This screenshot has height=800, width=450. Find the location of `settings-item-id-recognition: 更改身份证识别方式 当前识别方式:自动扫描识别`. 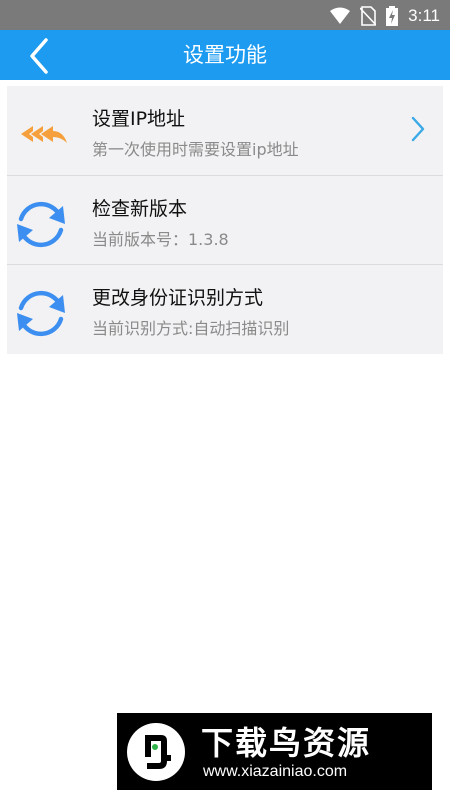

settings-item-id-recognition: 更改身份证识别方式 当前识别方式:自动扫描识别 is located at coordinates (225, 309).